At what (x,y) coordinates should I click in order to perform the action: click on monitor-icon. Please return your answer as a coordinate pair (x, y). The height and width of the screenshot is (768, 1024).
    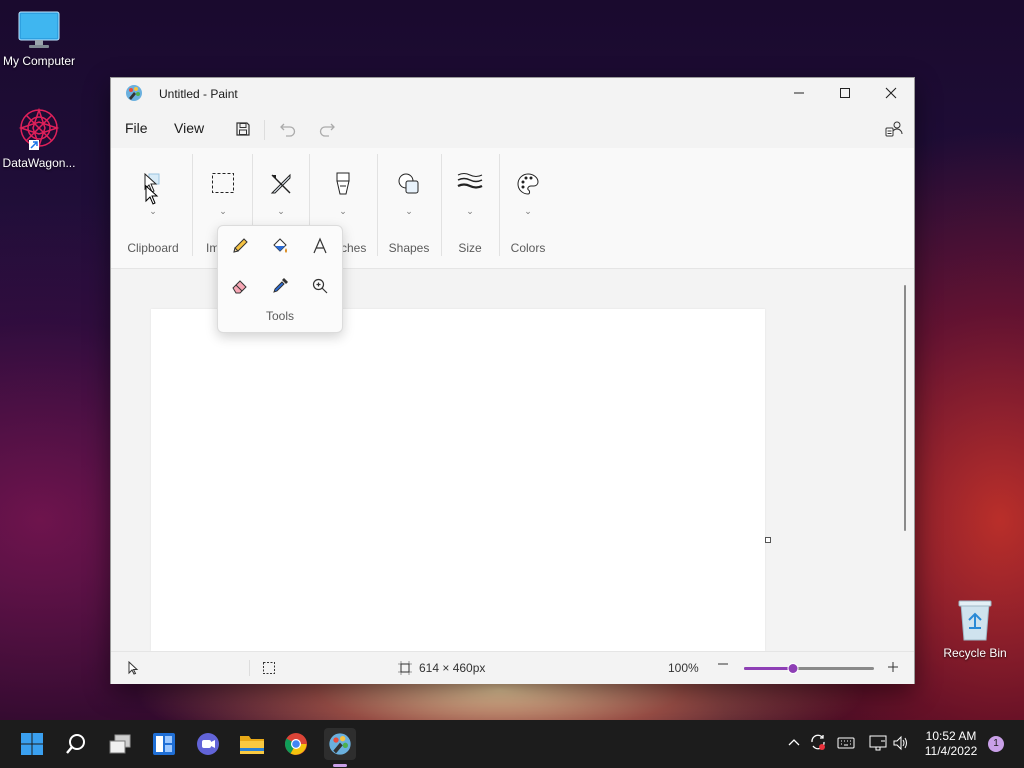
    Looking at the image, I should click on (39, 29).